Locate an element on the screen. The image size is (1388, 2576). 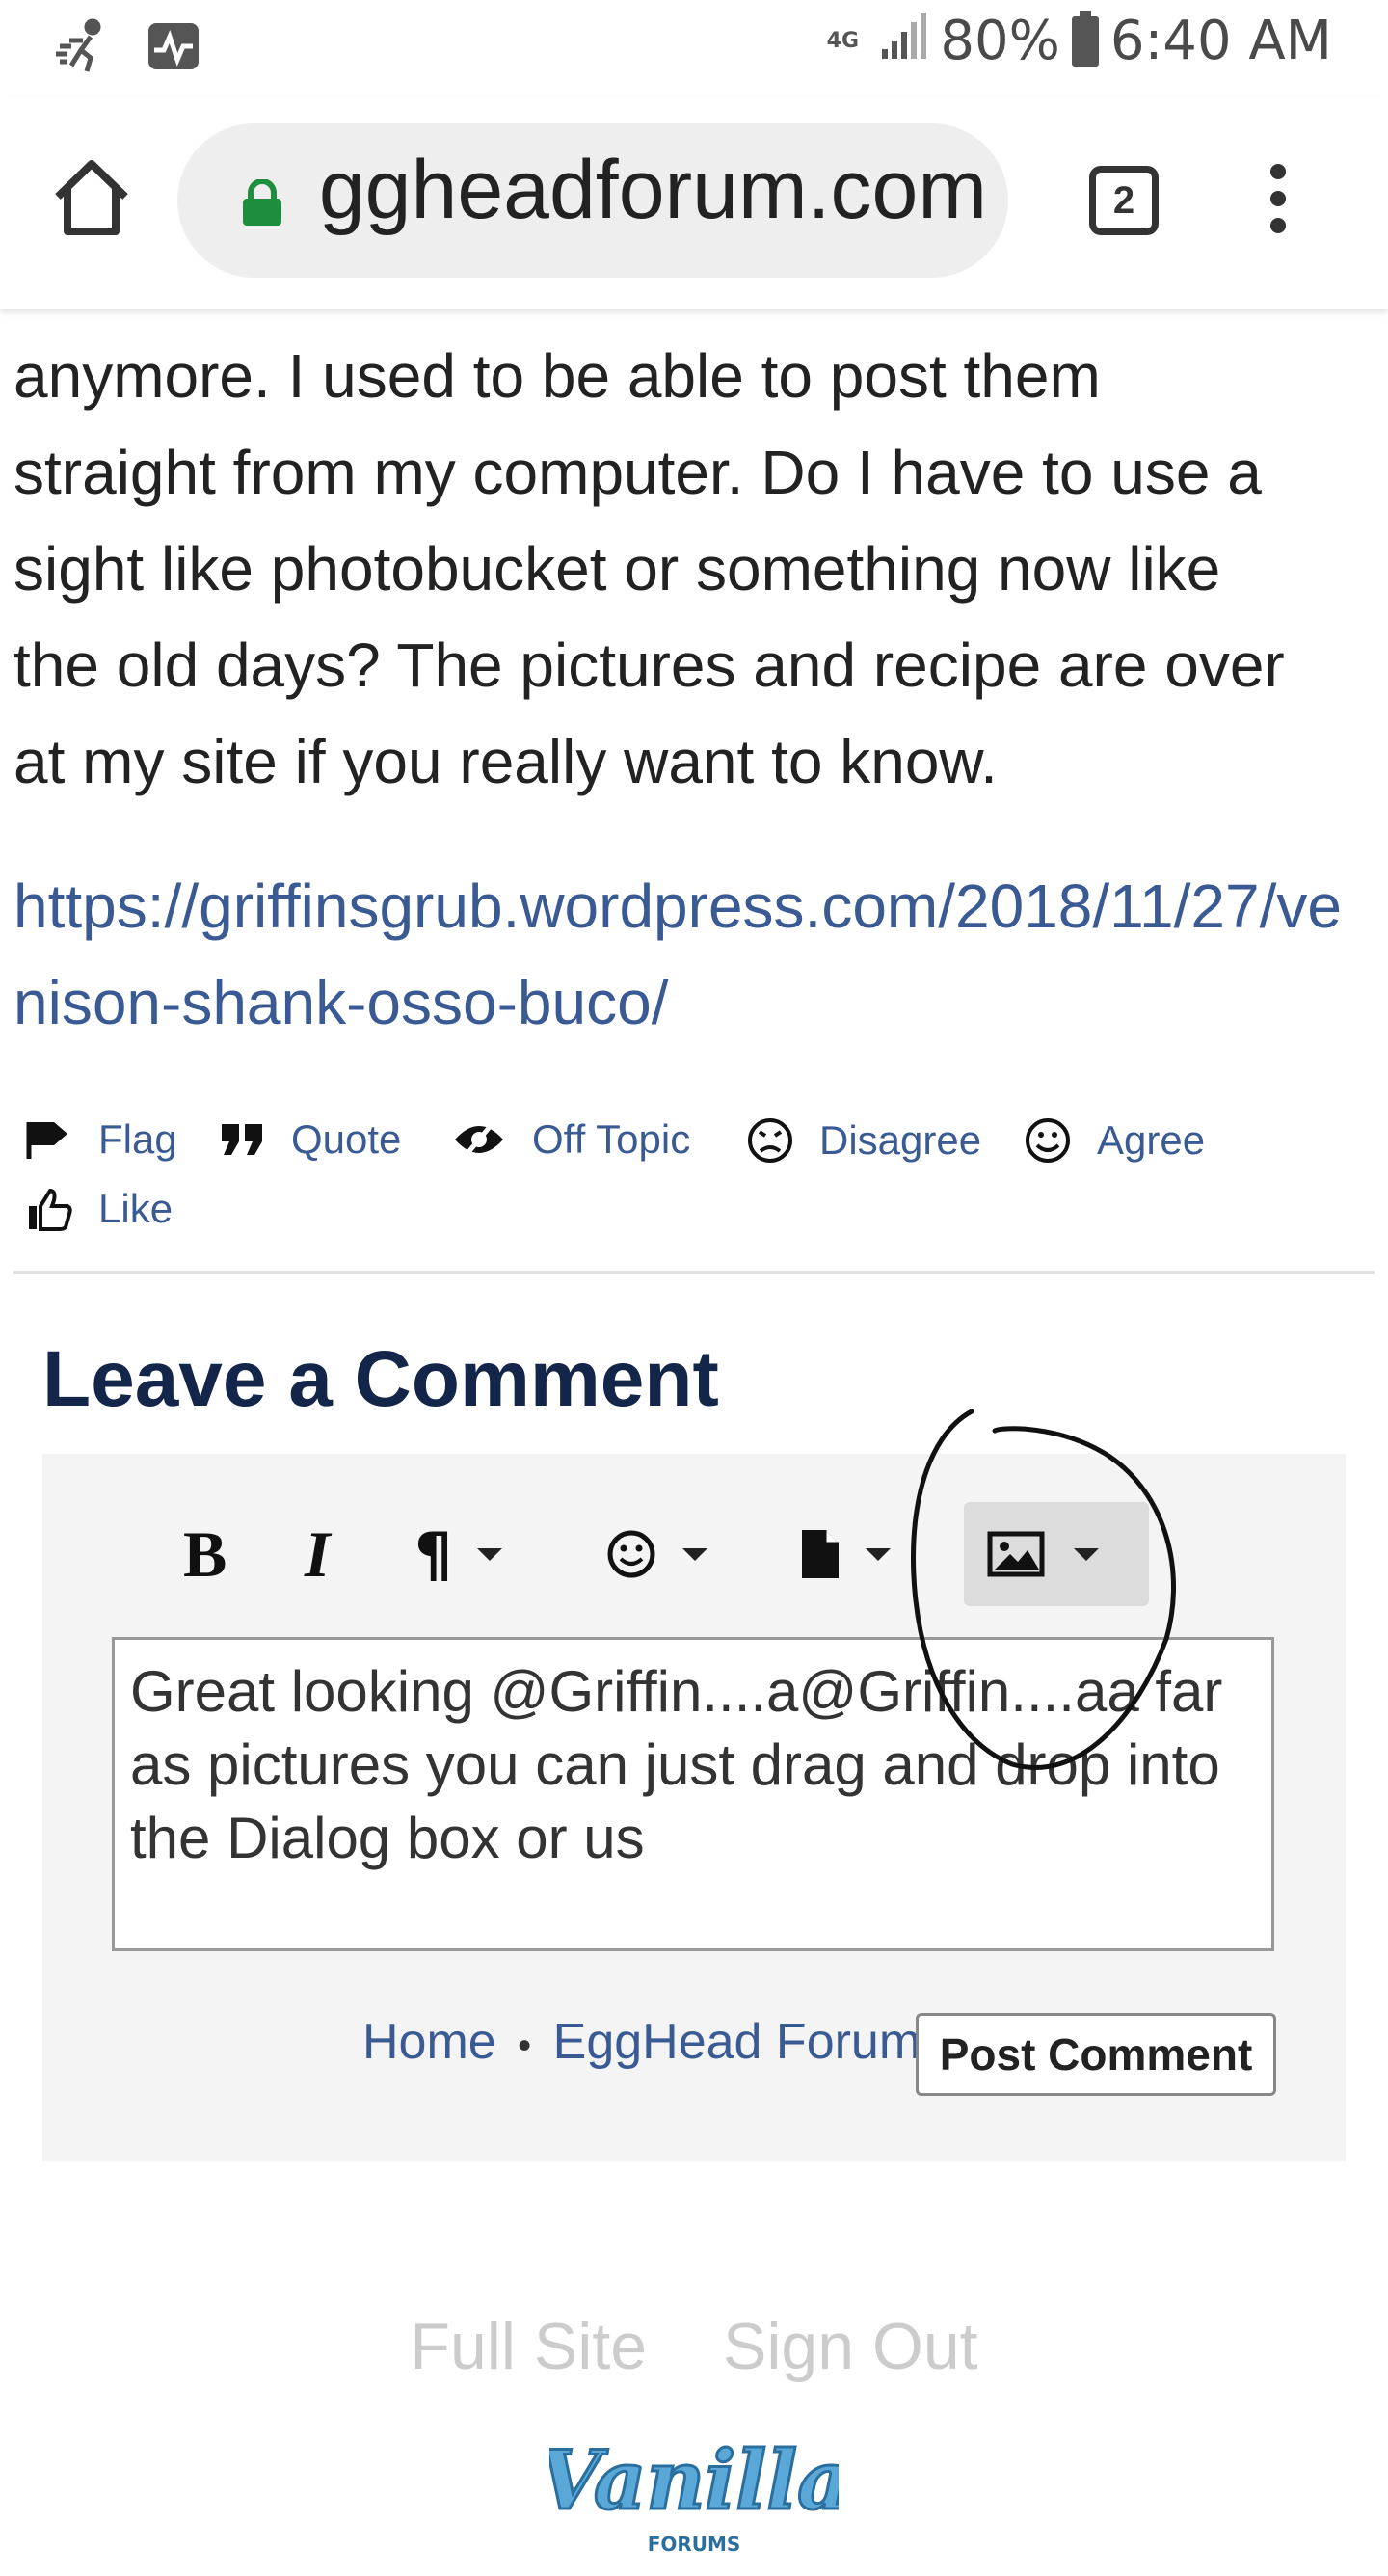
disagree-button: Disagree is located at coordinates (863, 1141).